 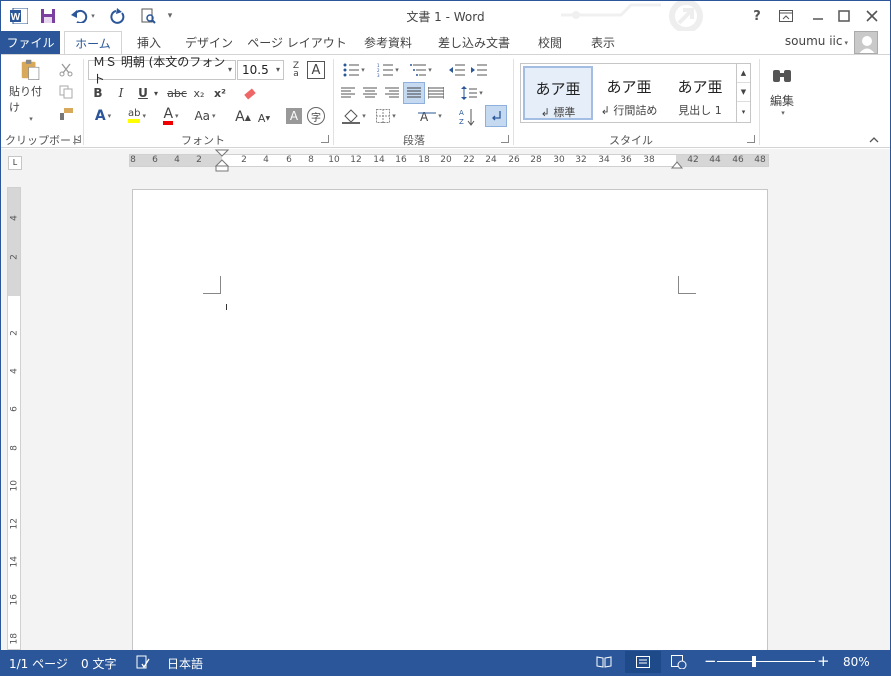 I want to click on grow-font-button: A ▲, so click(x=243, y=117).